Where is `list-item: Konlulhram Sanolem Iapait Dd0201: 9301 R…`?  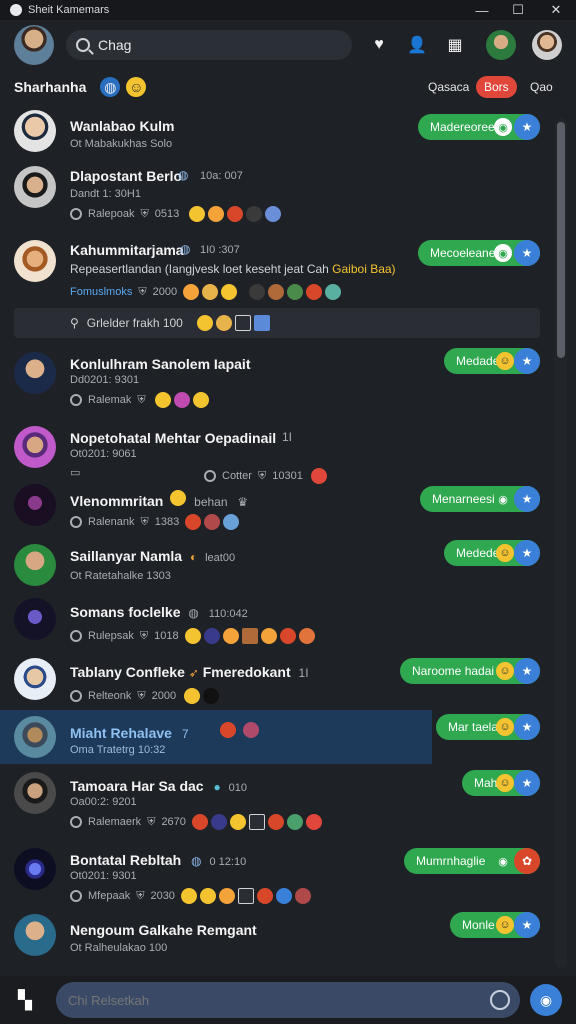 list-item: Konlulhram Sanolem Iapait Dd0201: 9301 R… is located at coordinates (276, 379).